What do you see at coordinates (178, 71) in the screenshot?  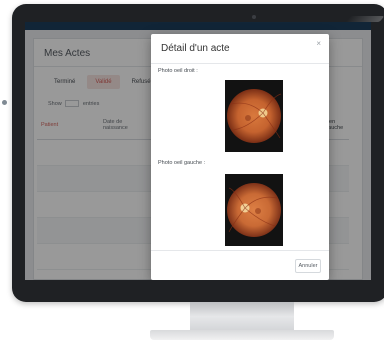 I see `right-eye-label: Photo oeil droit :` at bounding box center [178, 71].